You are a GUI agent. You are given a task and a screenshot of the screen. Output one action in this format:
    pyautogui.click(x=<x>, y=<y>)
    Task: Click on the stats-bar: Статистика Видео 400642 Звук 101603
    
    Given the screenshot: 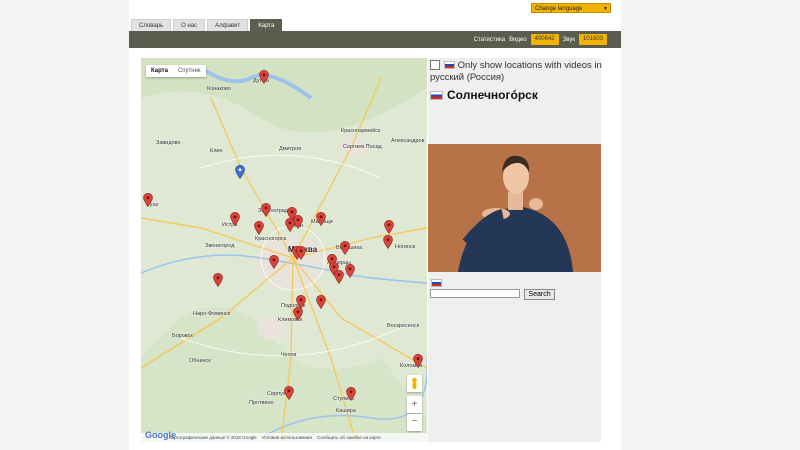 What is the action you would take?
    pyautogui.click(x=540, y=39)
    